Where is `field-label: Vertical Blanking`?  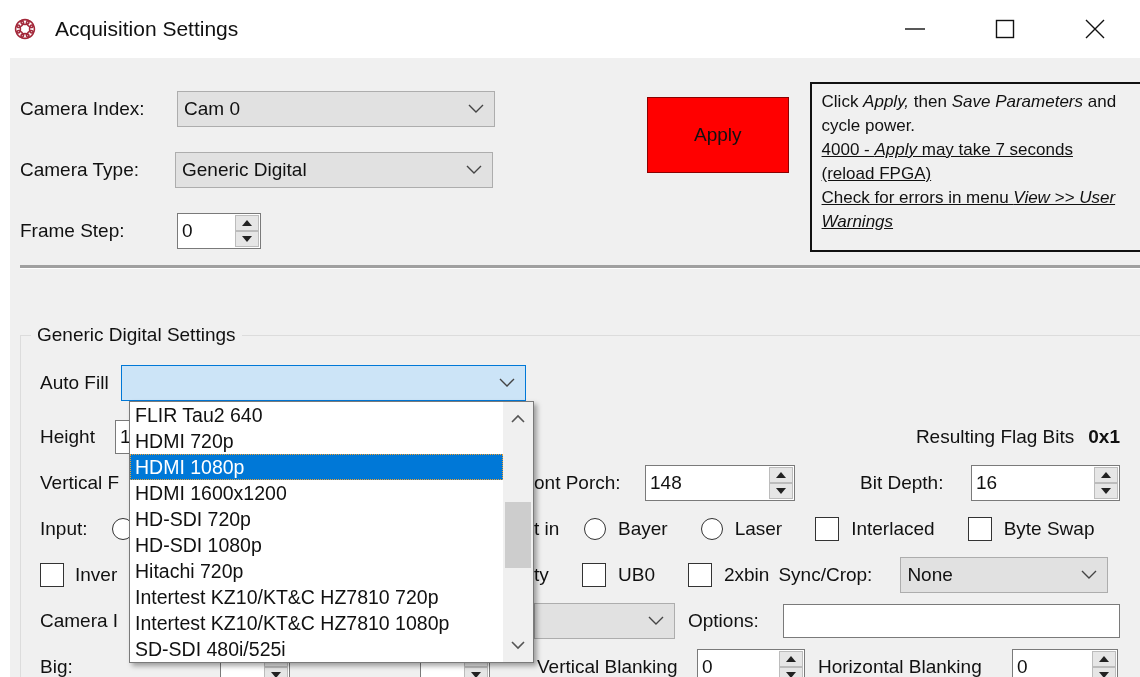 field-label: Vertical Blanking is located at coordinates (608, 666).